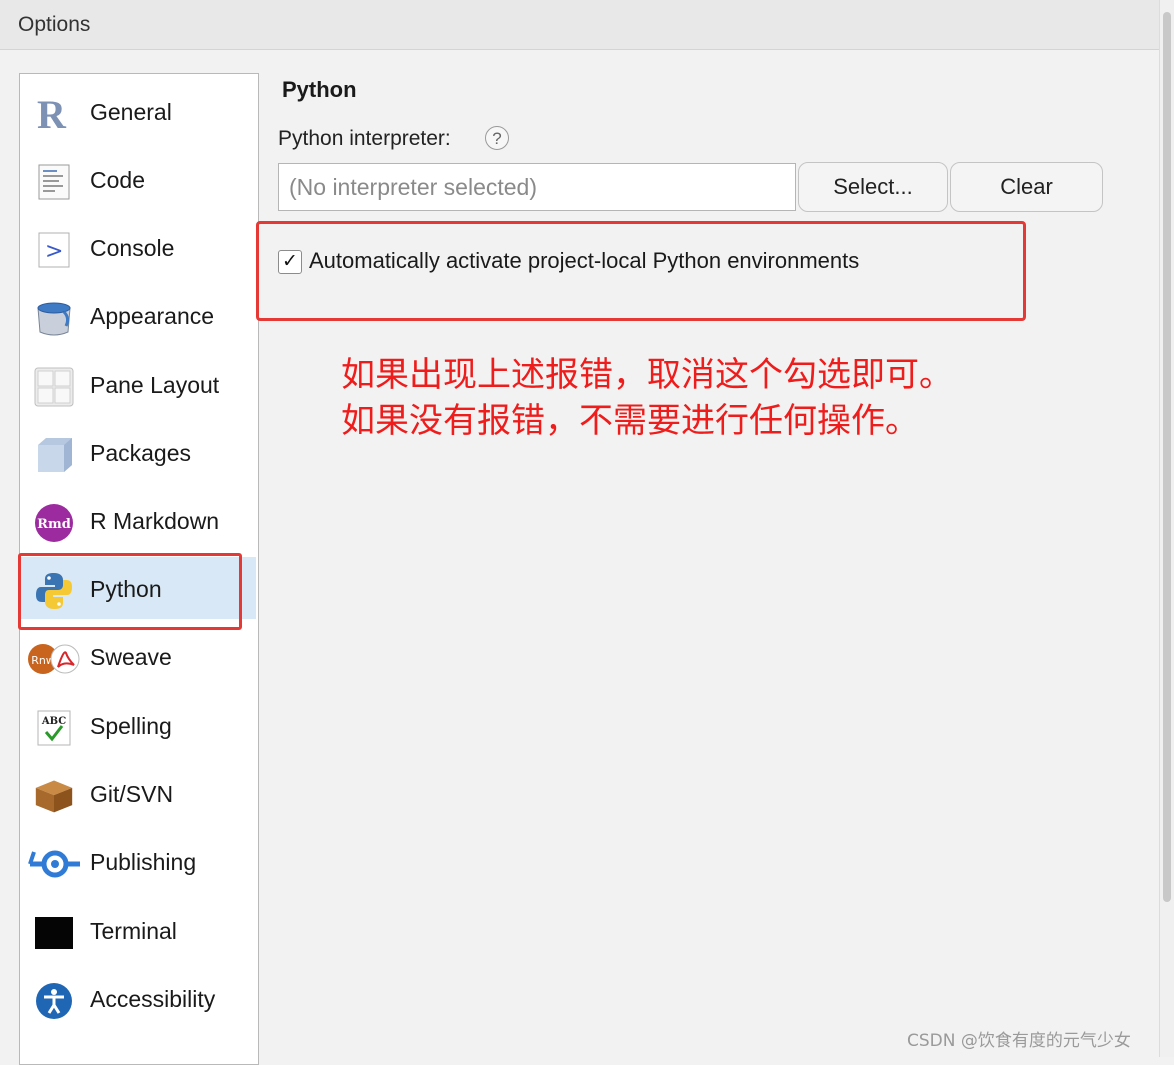 This screenshot has height=1065, width=1174. I want to click on auto-activate-checkbox: ✓, so click(290, 262).